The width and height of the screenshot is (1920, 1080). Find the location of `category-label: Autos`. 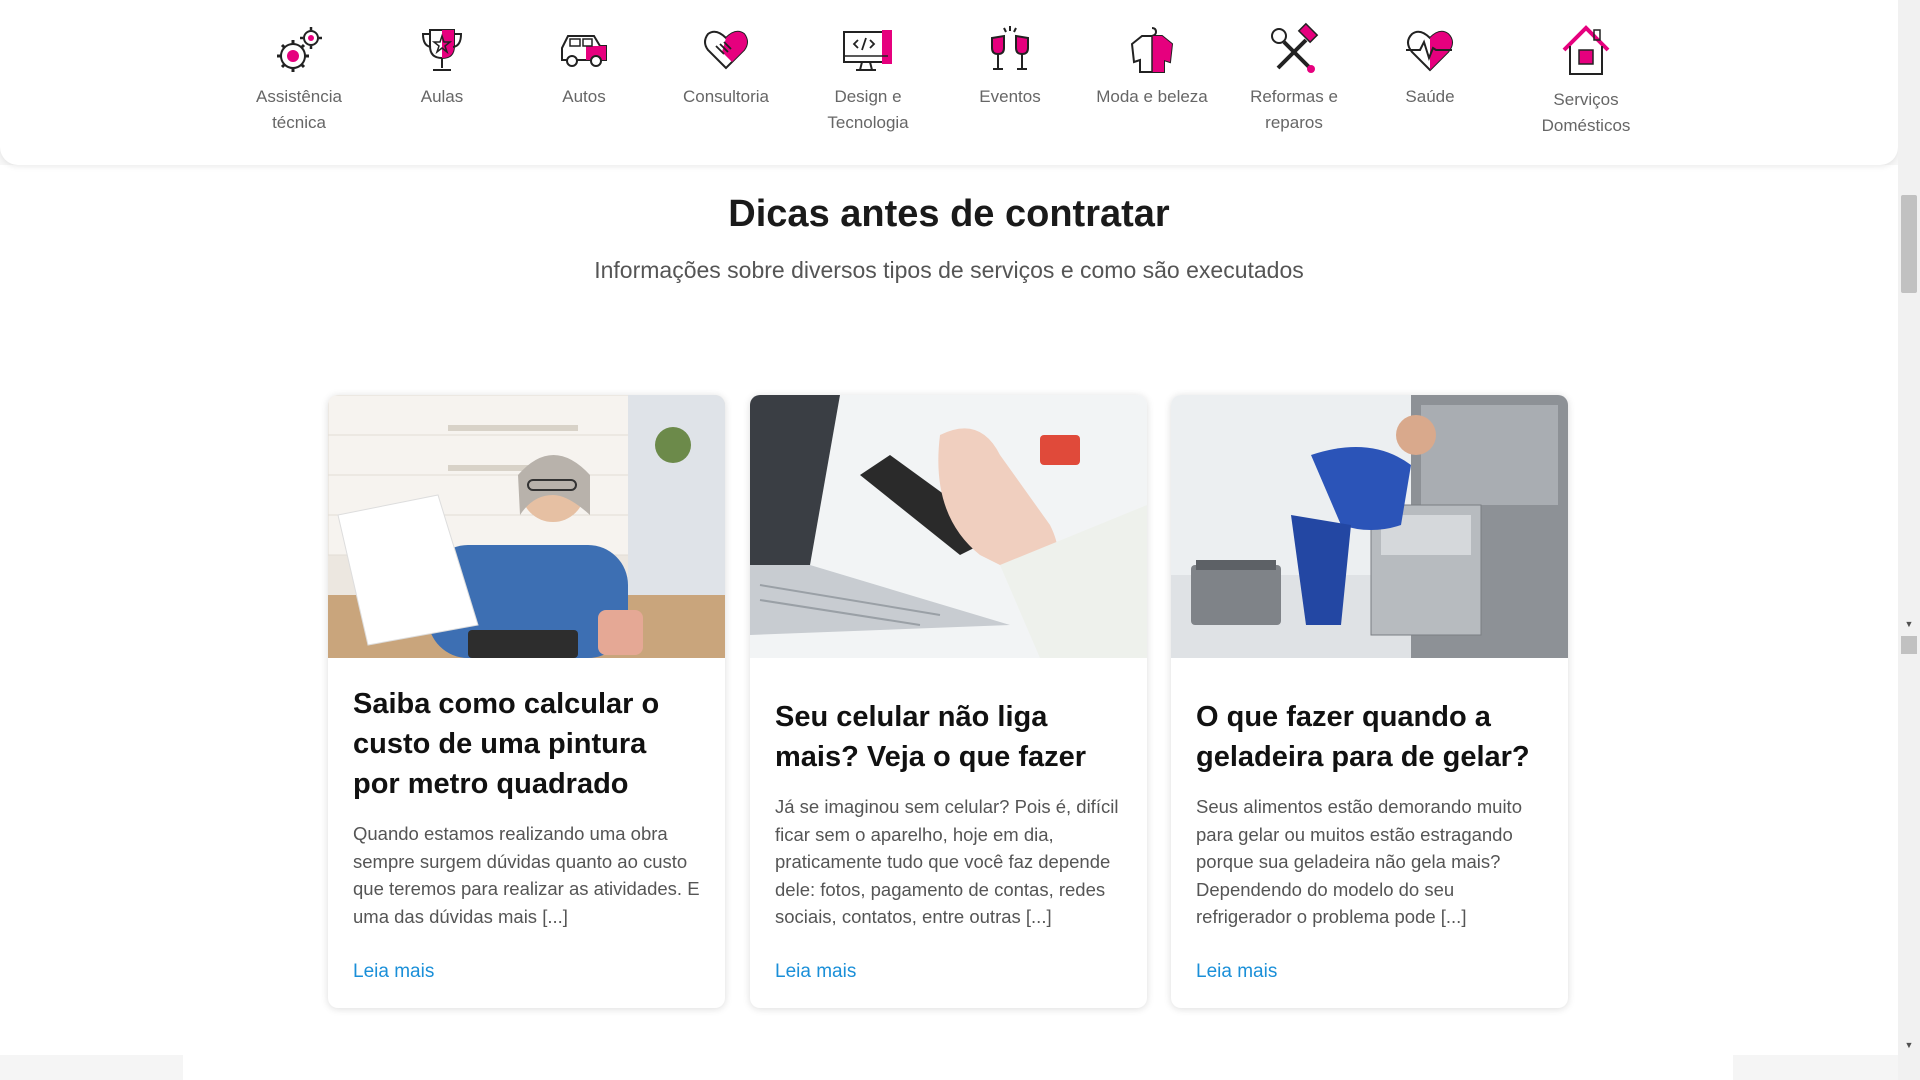

category-label: Autos is located at coordinates (584, 96).